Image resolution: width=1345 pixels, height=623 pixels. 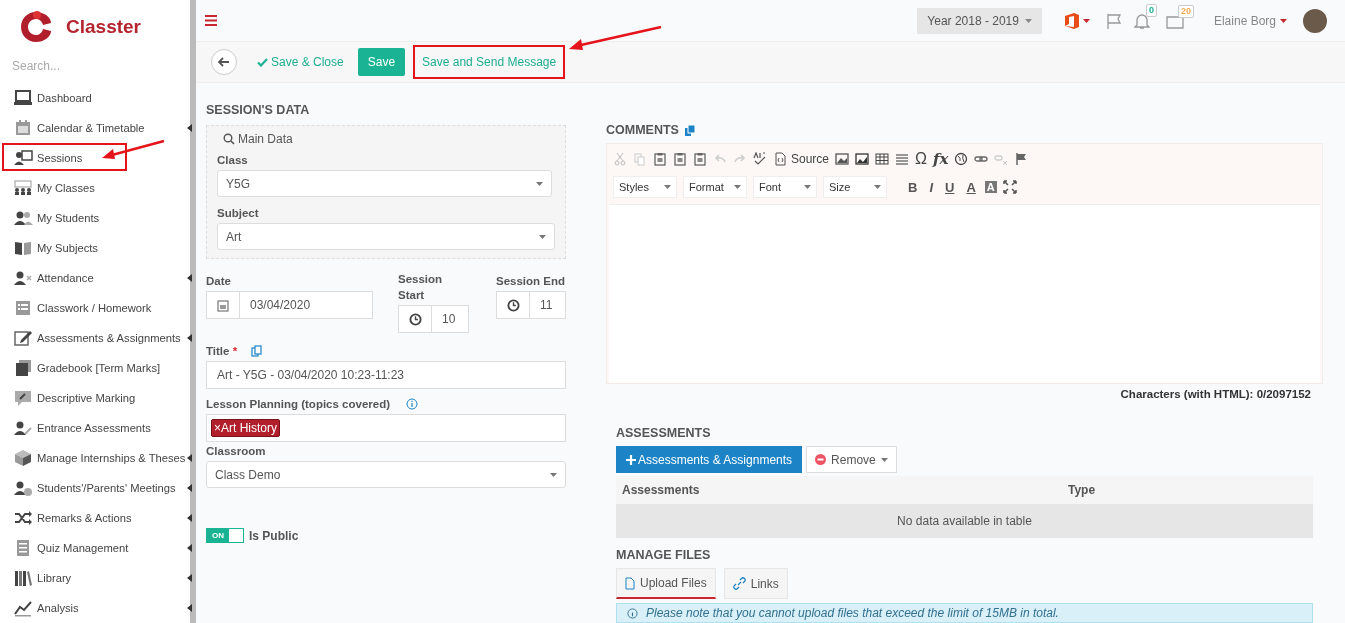 I want to click on format-dropdown: Font, so click(x=785, y=187).